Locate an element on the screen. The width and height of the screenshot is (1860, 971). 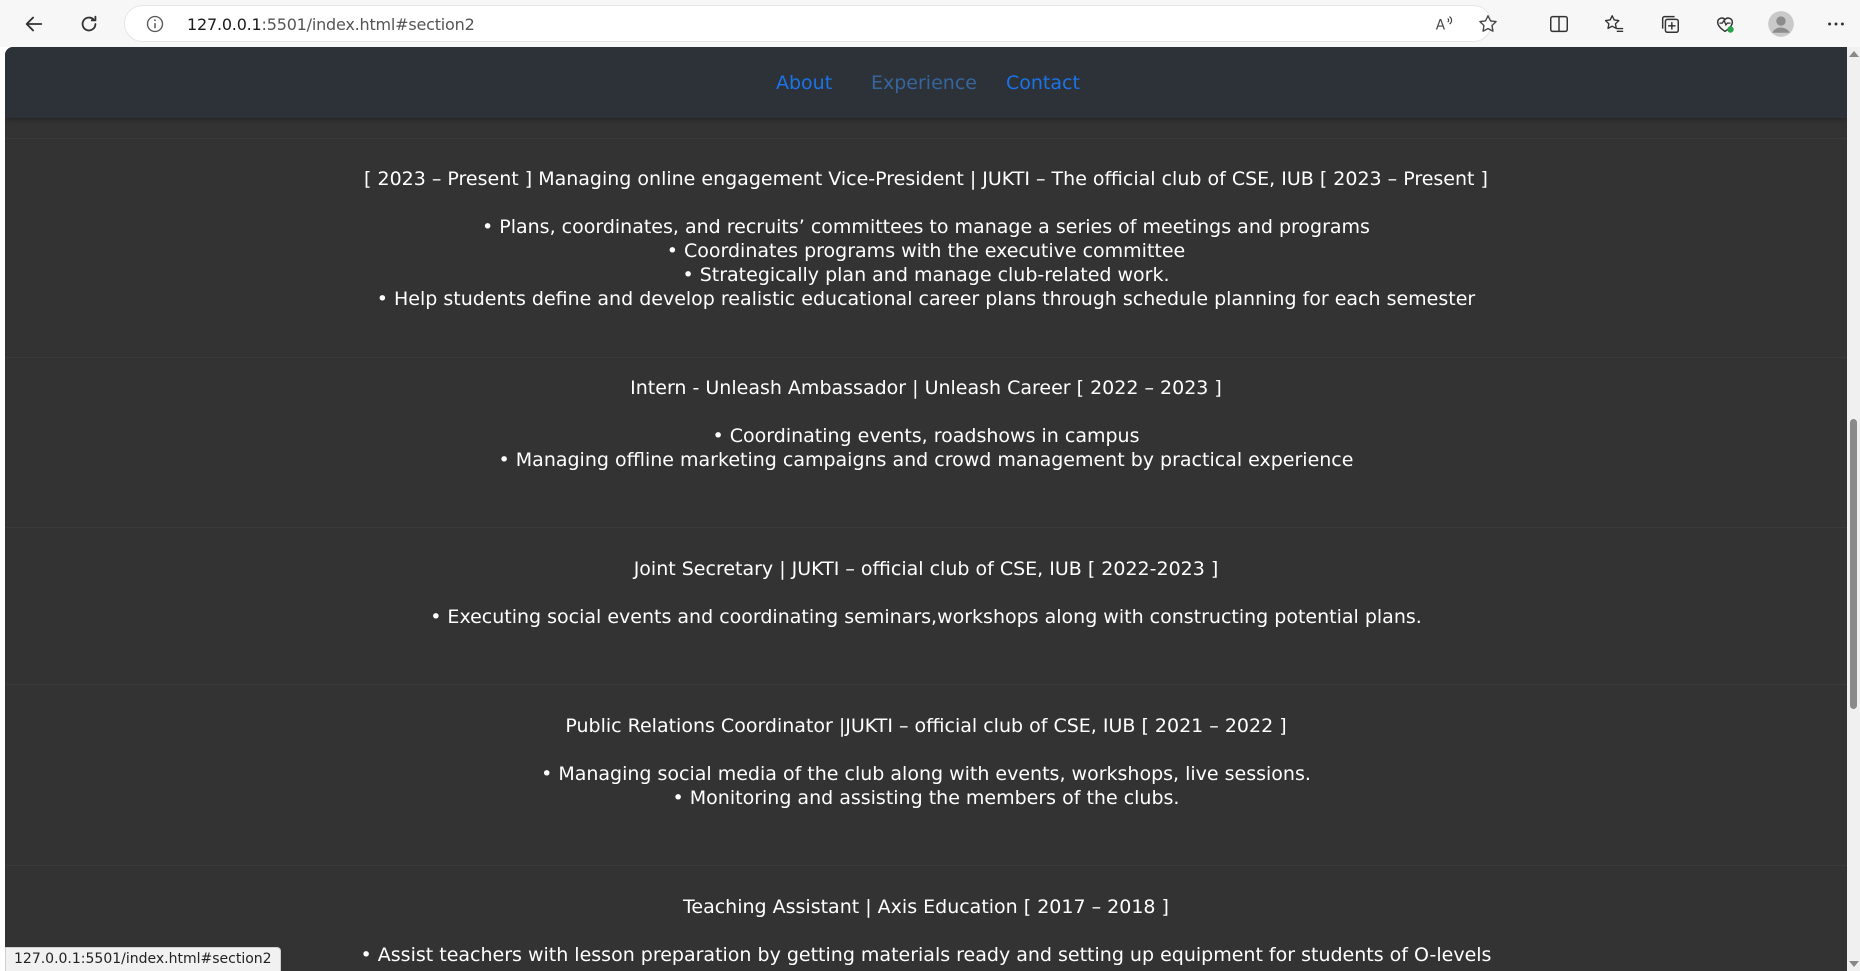
favorite-star-icon is located at coordinates (1488, 24).